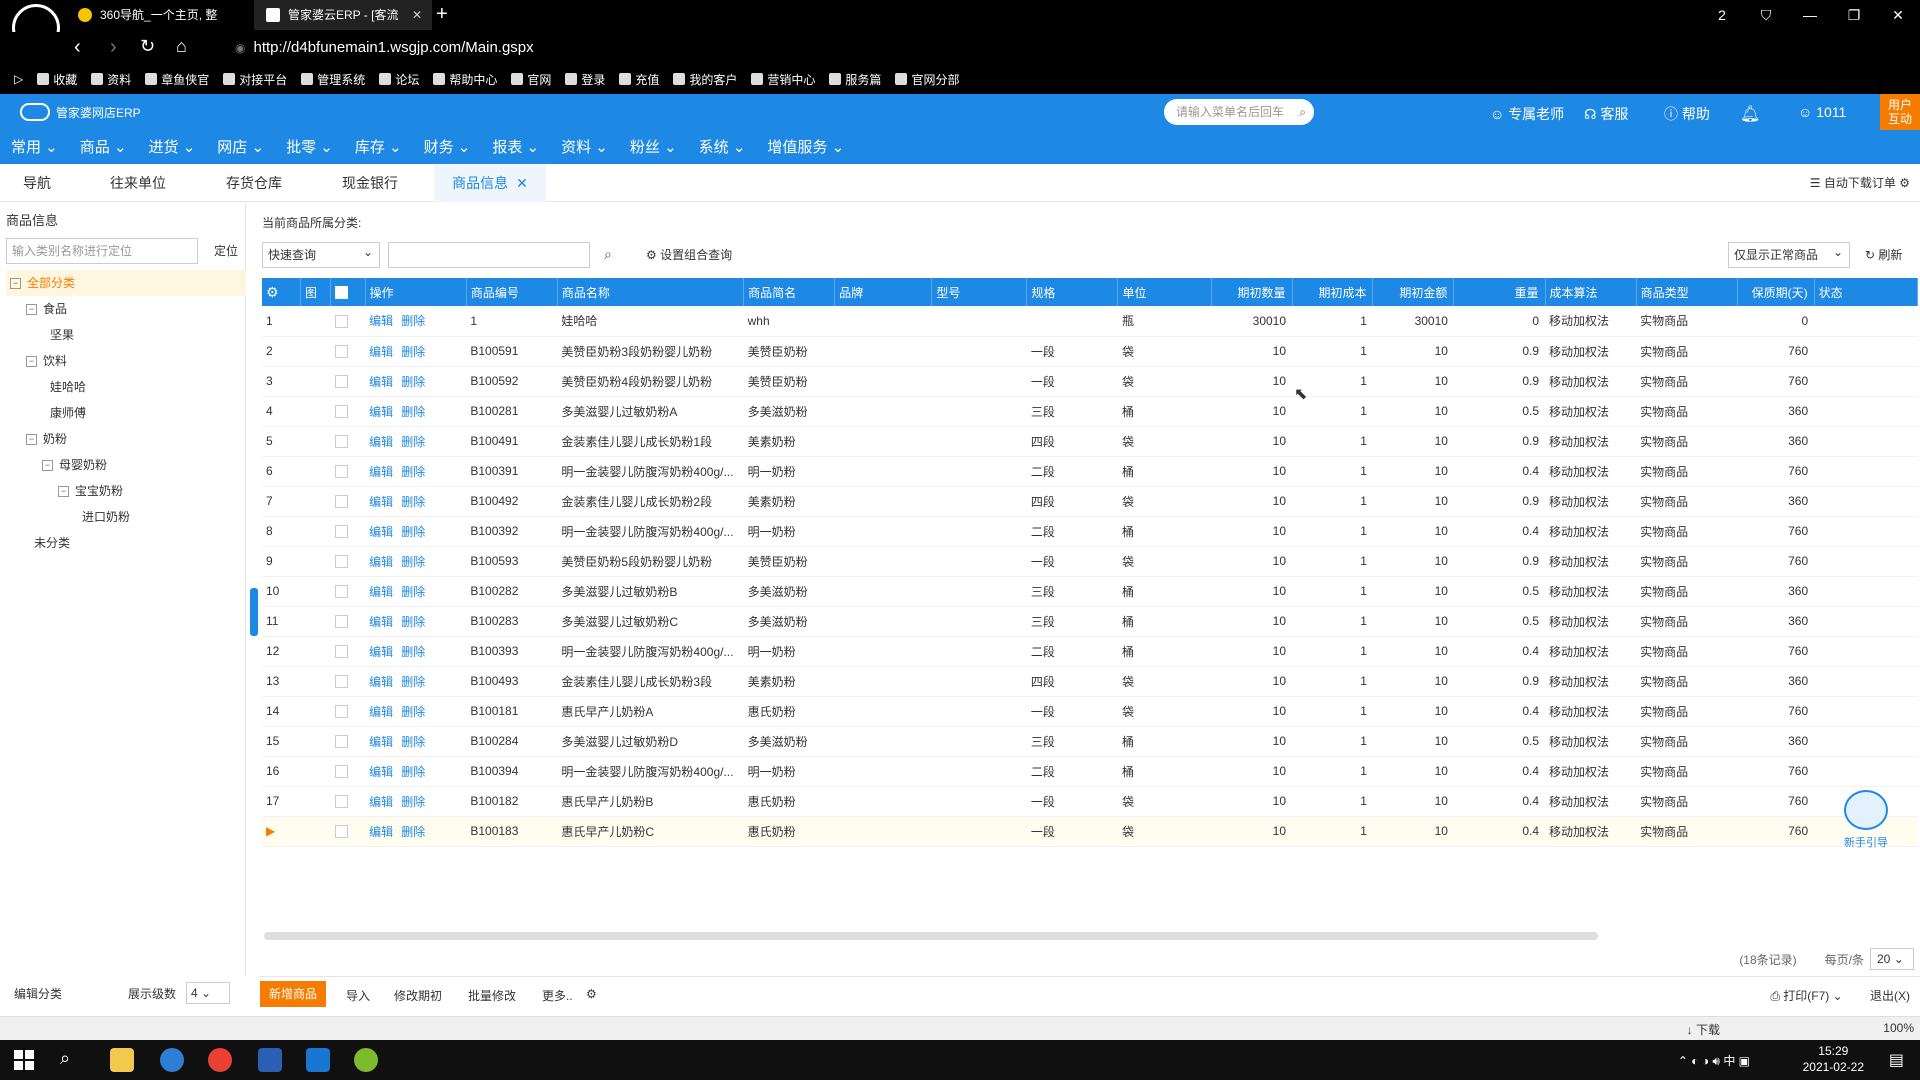  Describe the element at coordinates (1714, 1060) in the screenshot. I see `system-tray: ⌃ ◐ ◑ 🔊︎ 中 ▣` at that location.